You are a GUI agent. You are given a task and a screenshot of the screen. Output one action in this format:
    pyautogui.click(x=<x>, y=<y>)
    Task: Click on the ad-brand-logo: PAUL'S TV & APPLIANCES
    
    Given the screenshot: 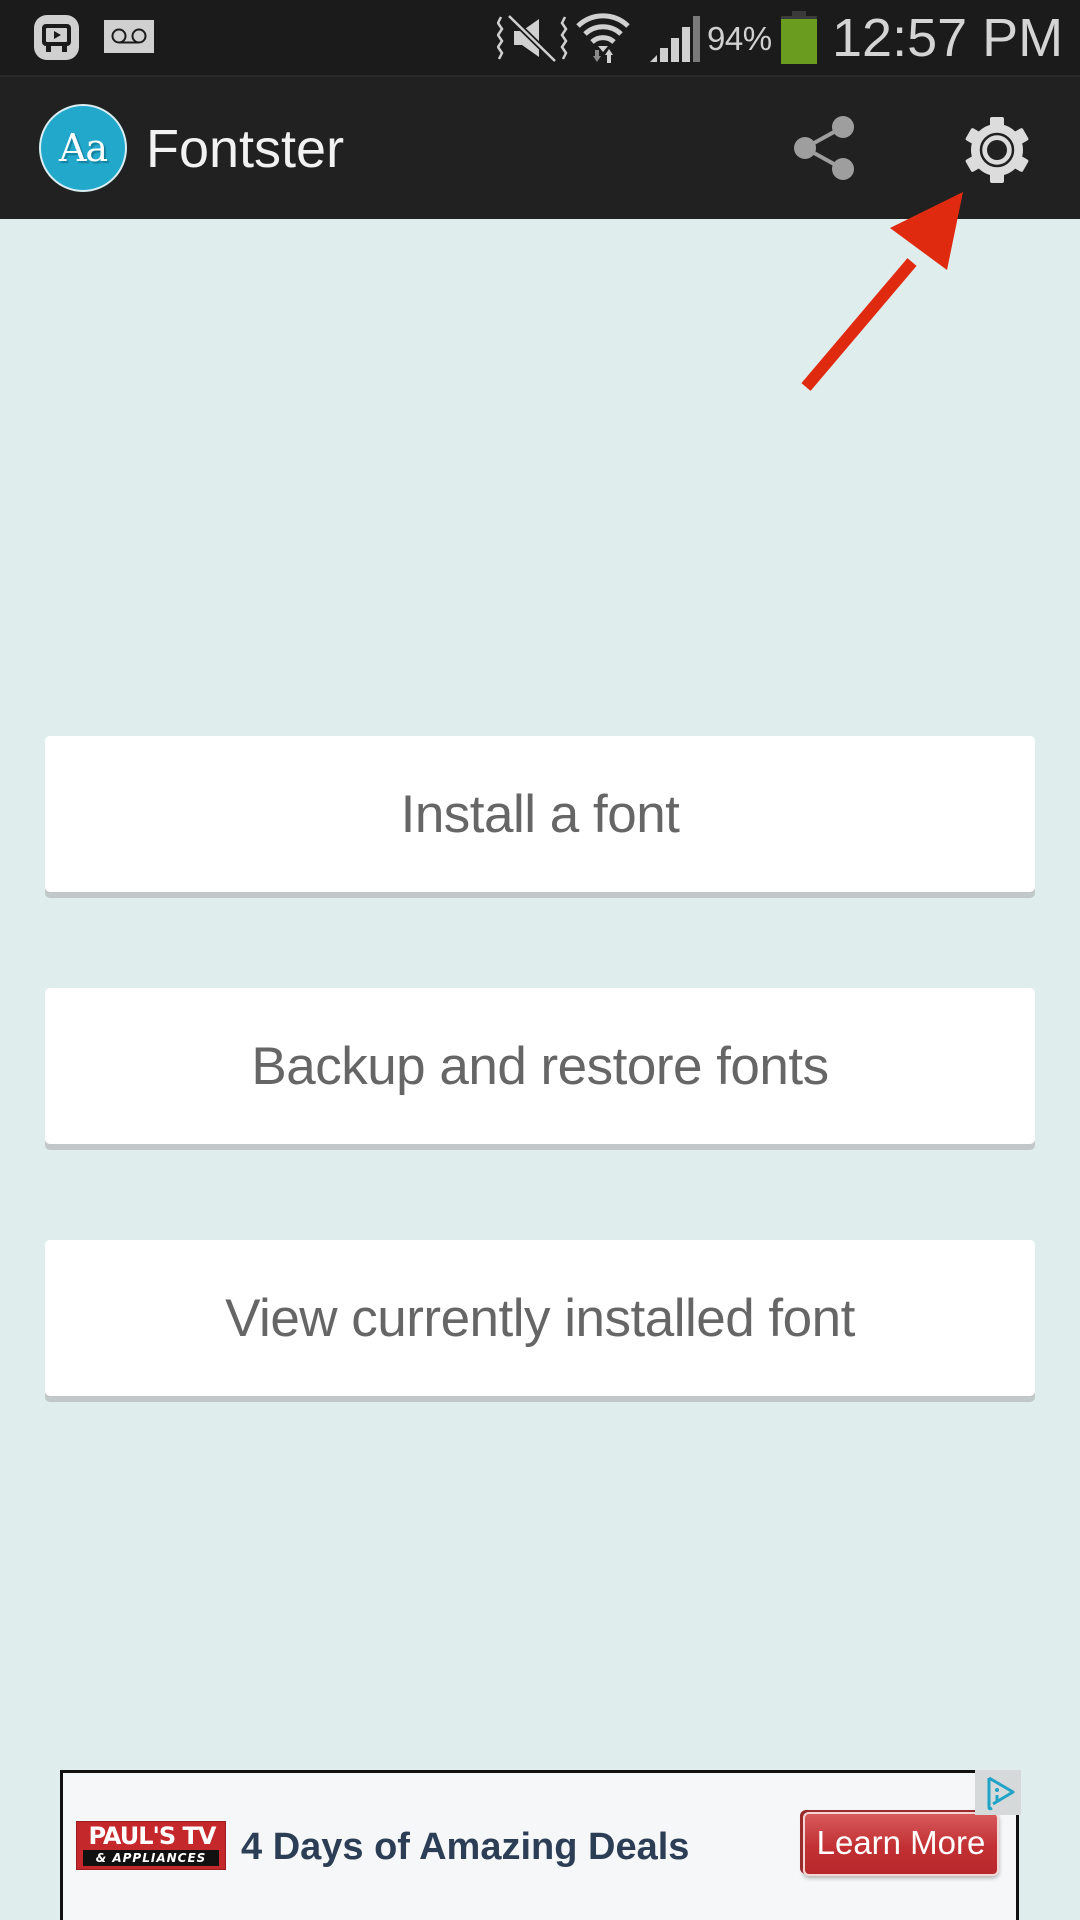 What is the action you would take?
    pyautogui.click(x=151, y=1845)
    